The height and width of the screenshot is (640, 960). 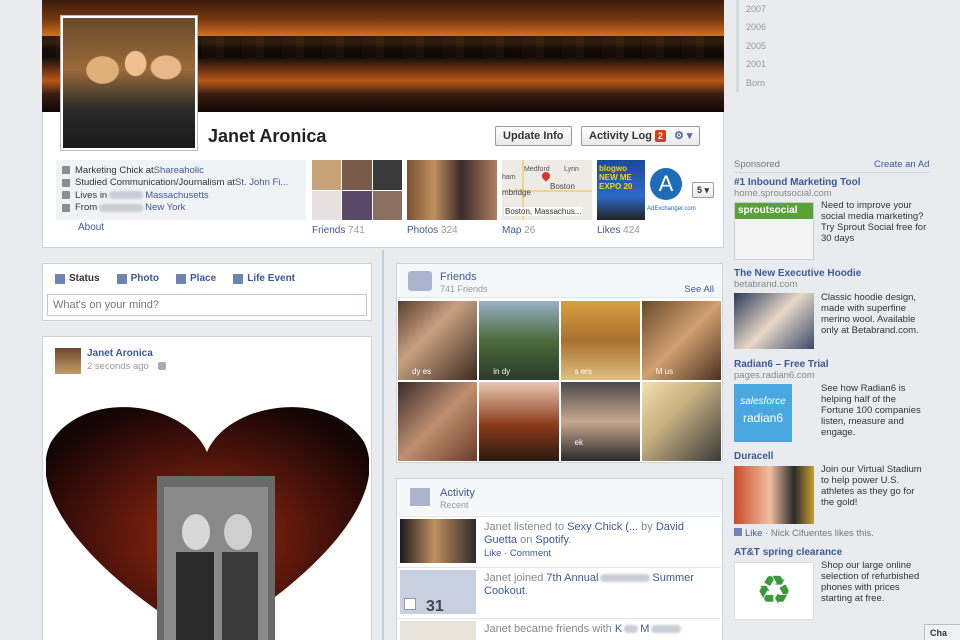 I want to click on graduation-cap-icon, so click(x=66, y=182).